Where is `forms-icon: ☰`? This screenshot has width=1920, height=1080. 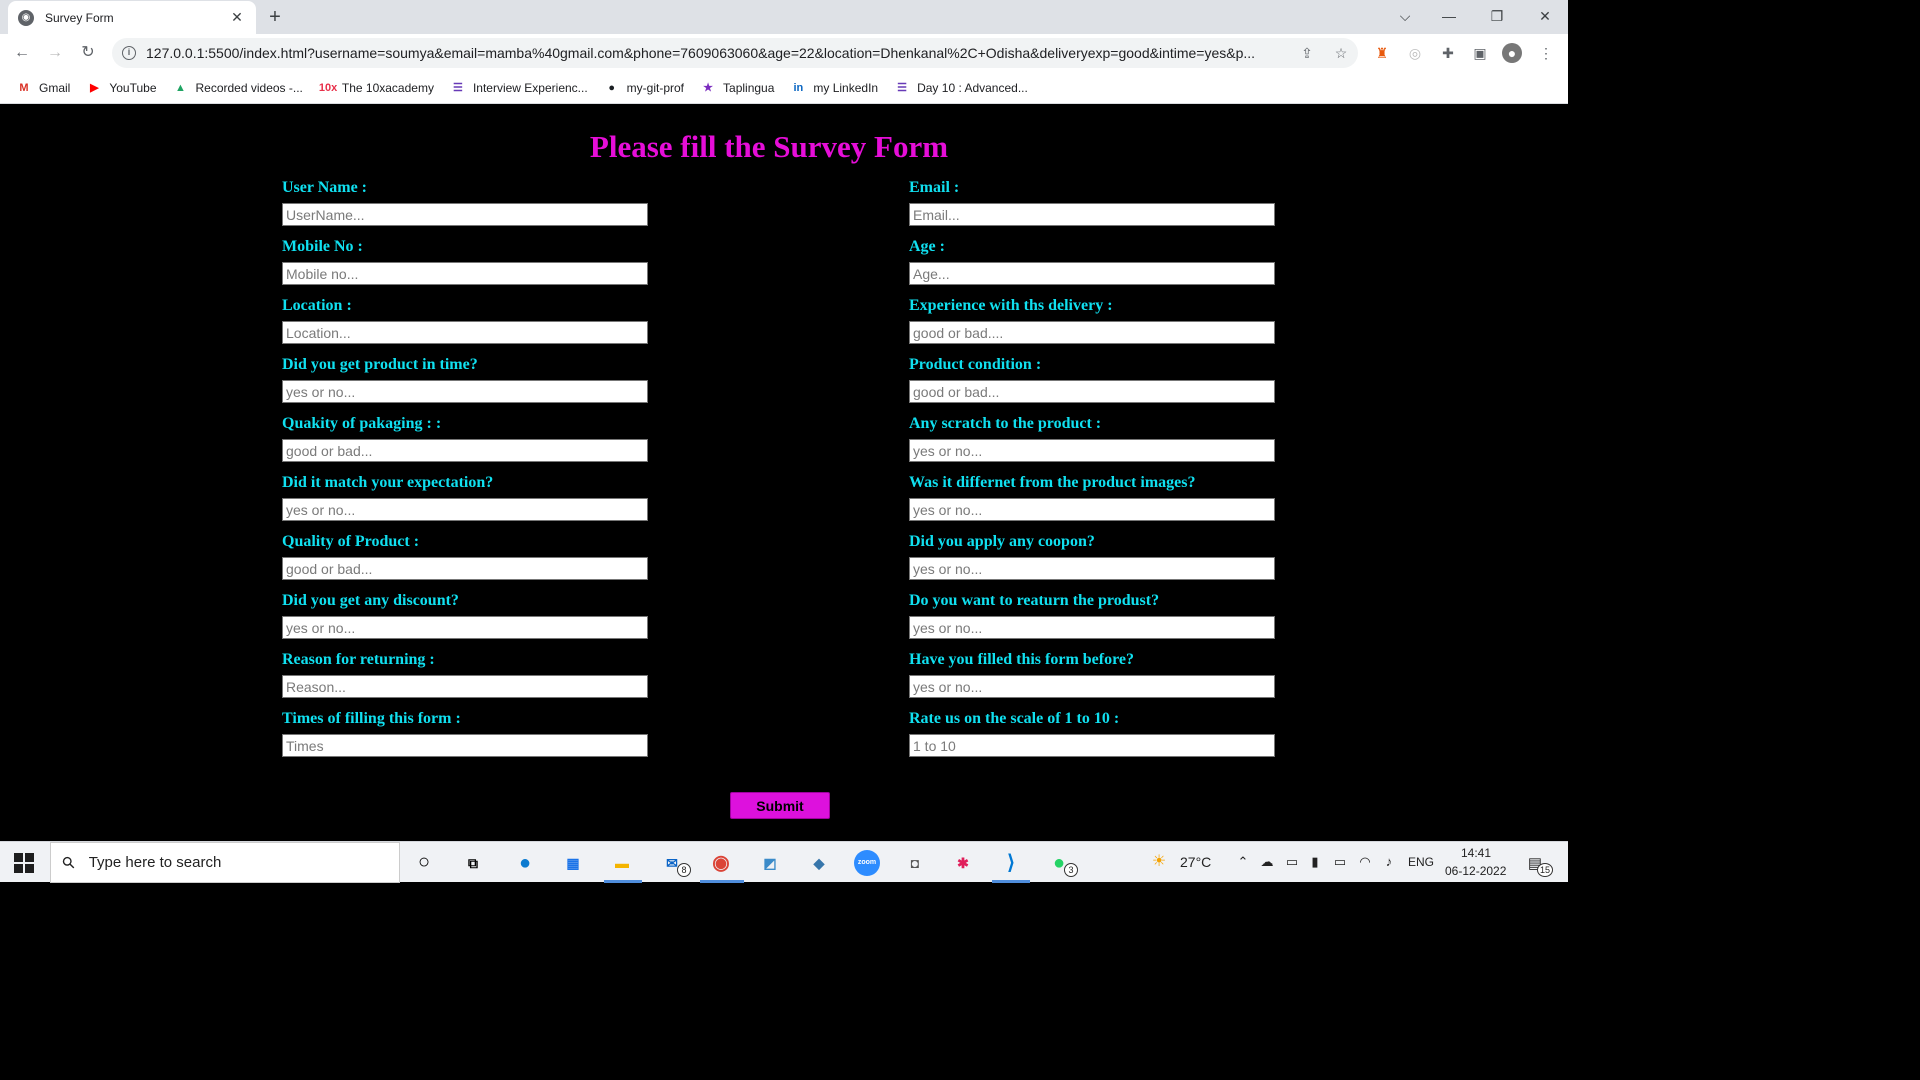
forms-icon: ☰ is located at coordinates (902, 87).